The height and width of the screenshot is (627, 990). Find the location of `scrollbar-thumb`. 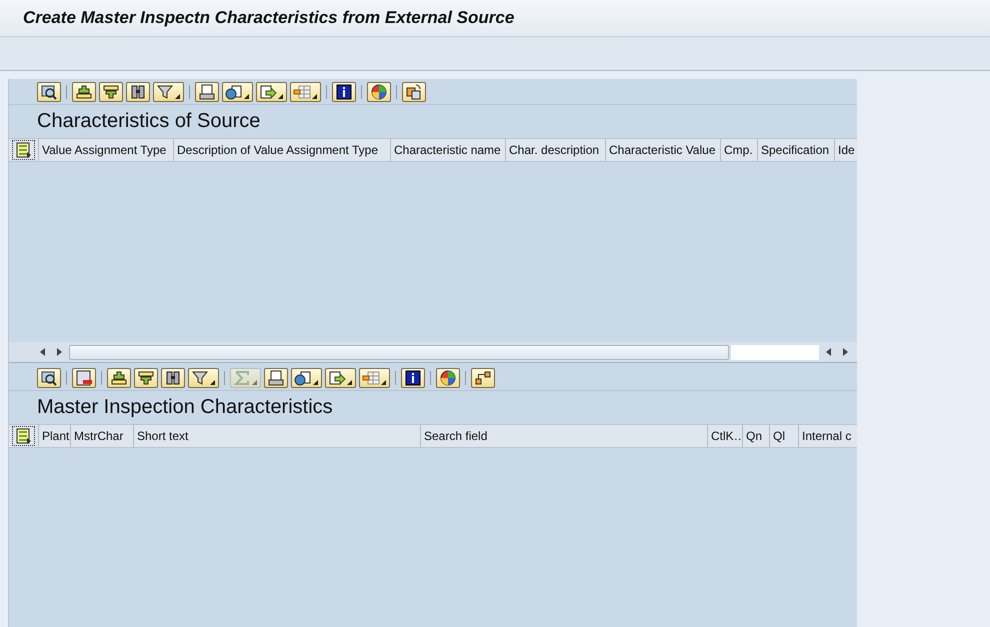

scrollbar-thumb is located at coordinates (399, 352).